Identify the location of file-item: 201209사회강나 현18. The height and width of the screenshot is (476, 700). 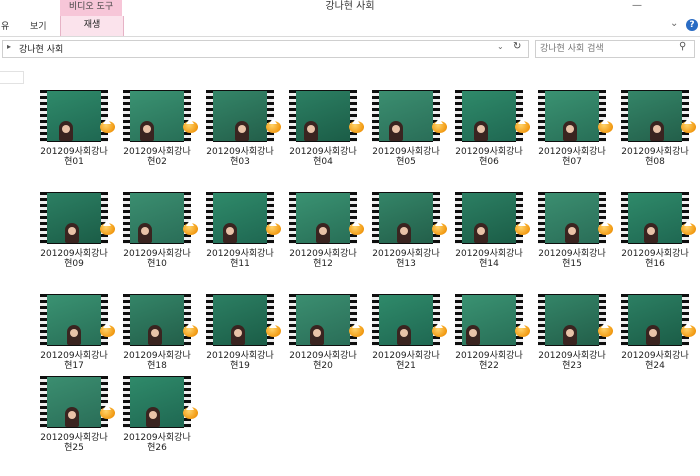
(153, 318).